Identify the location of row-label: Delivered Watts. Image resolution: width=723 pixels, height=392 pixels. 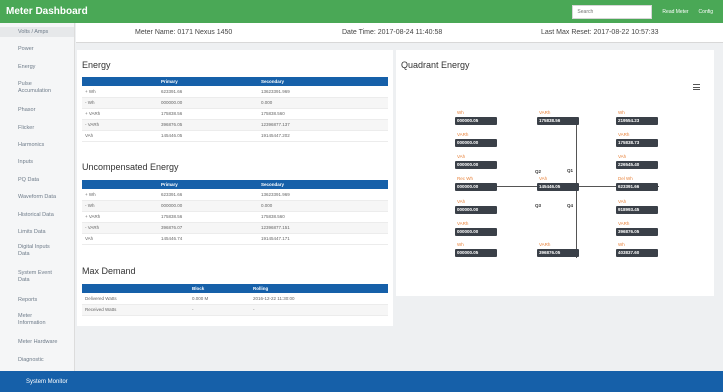
(135, 299).